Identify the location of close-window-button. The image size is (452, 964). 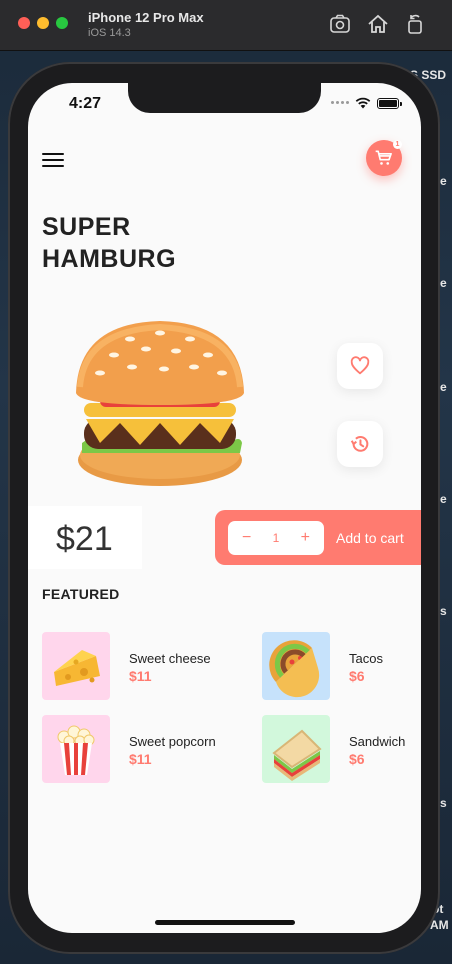
(24, 23).